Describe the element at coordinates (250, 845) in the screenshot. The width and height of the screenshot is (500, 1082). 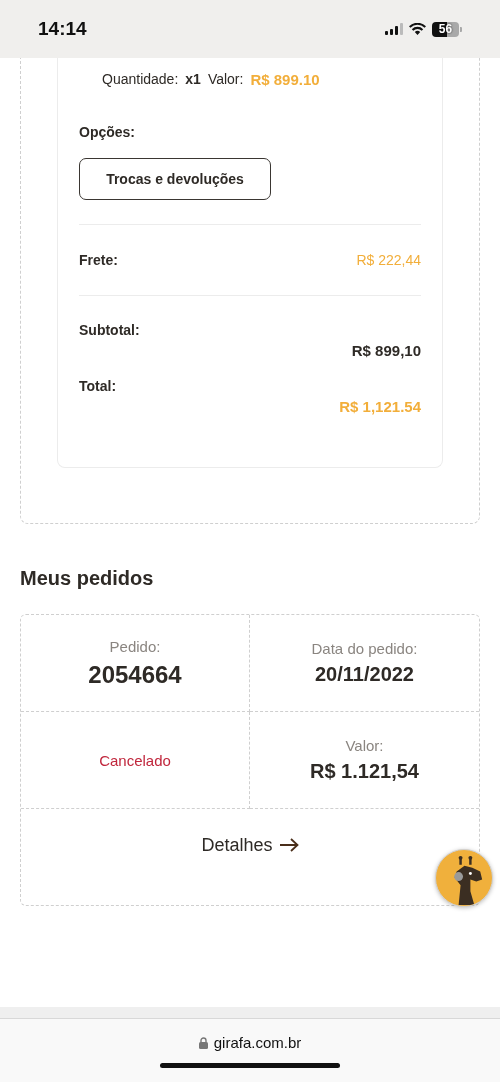
I see `details-link: Detalhes` at that location.